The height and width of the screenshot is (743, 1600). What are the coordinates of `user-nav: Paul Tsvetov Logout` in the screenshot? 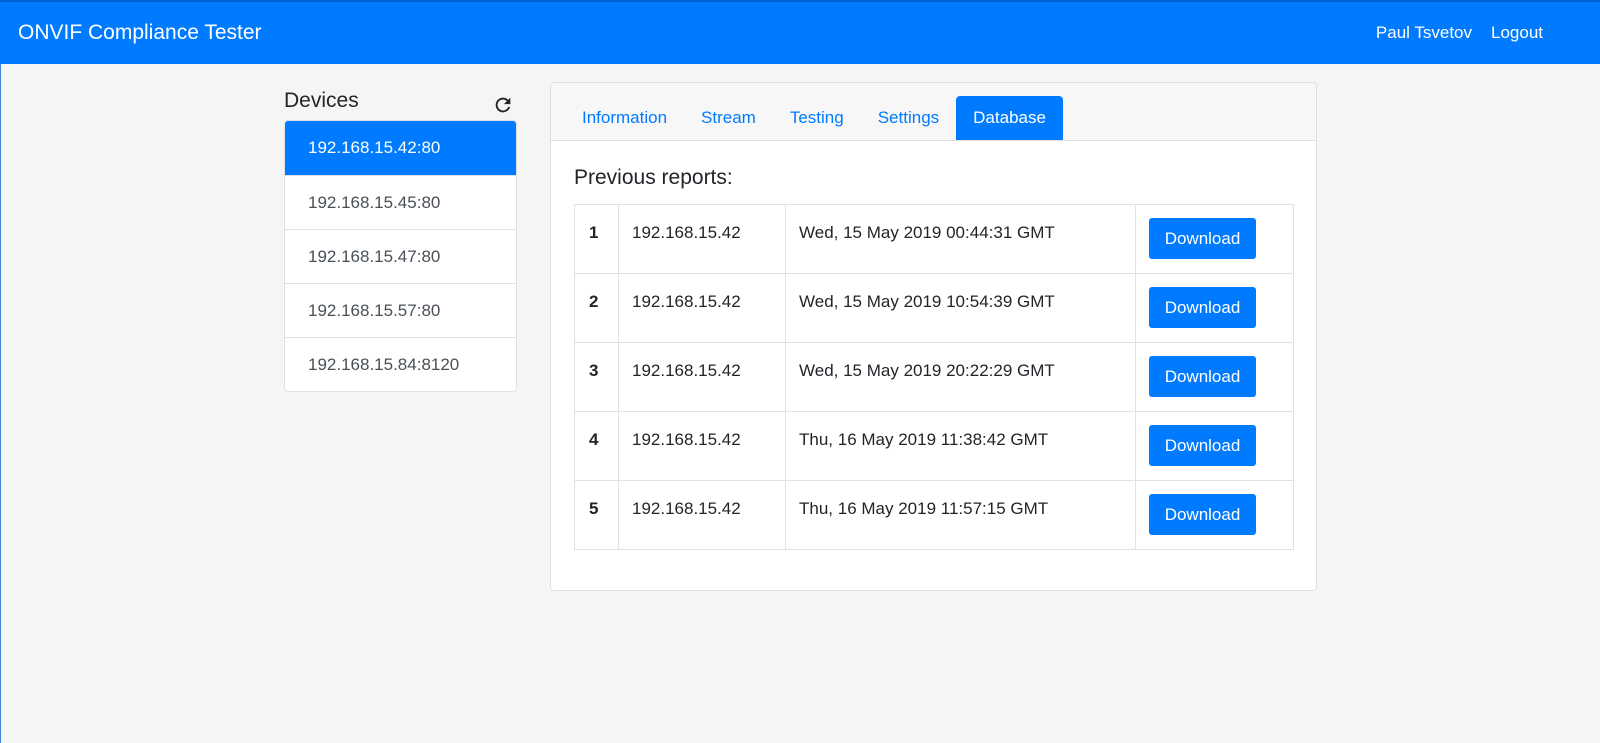 It's located at (1450, 33).